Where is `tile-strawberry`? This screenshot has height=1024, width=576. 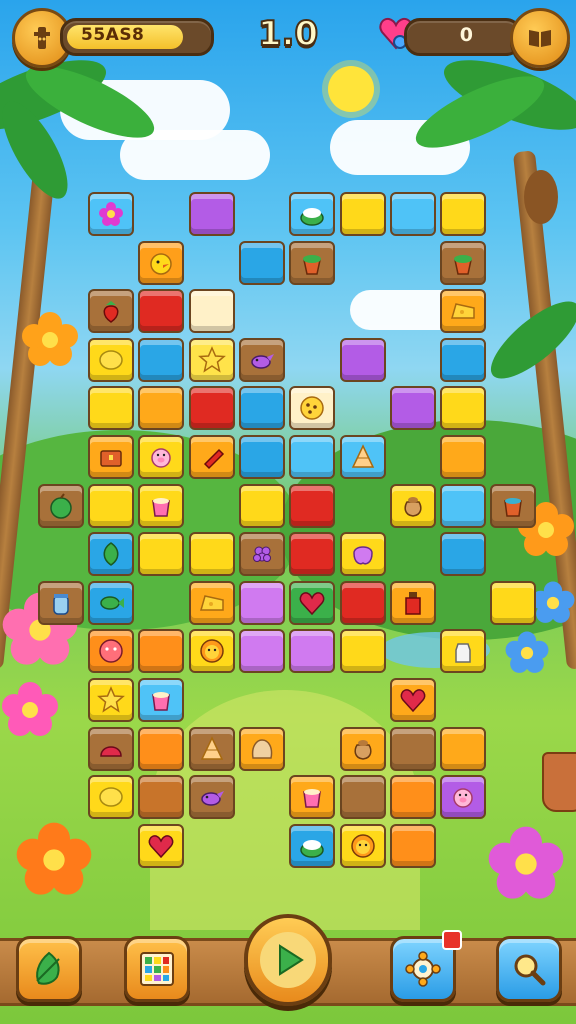
tile-strawberry is located at coordinates (111, 311).